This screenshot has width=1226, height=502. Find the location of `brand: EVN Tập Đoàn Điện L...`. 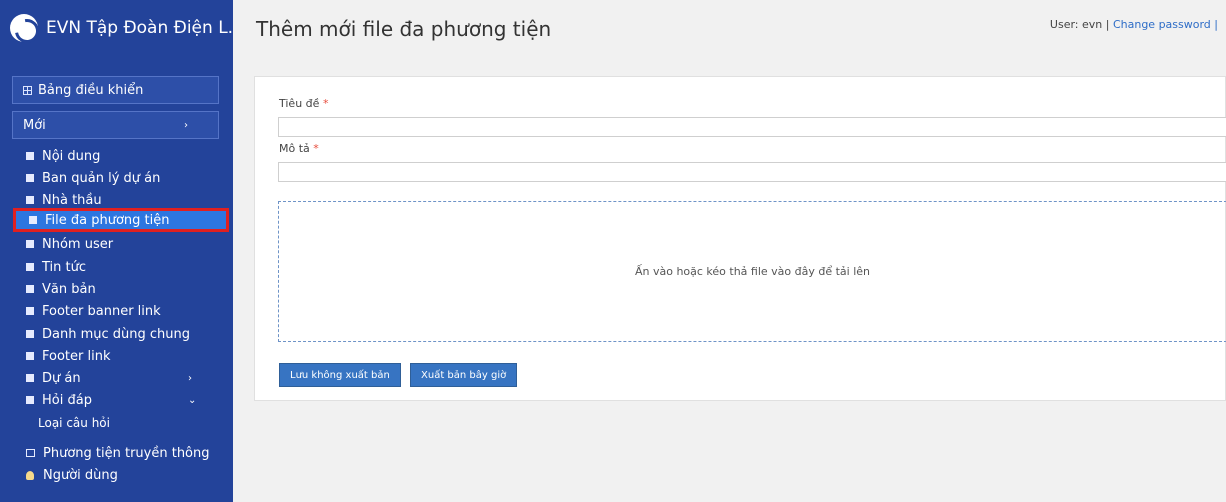

brand: EVN Tập Đoàn Điện L... is located at coordinates (127, 28).